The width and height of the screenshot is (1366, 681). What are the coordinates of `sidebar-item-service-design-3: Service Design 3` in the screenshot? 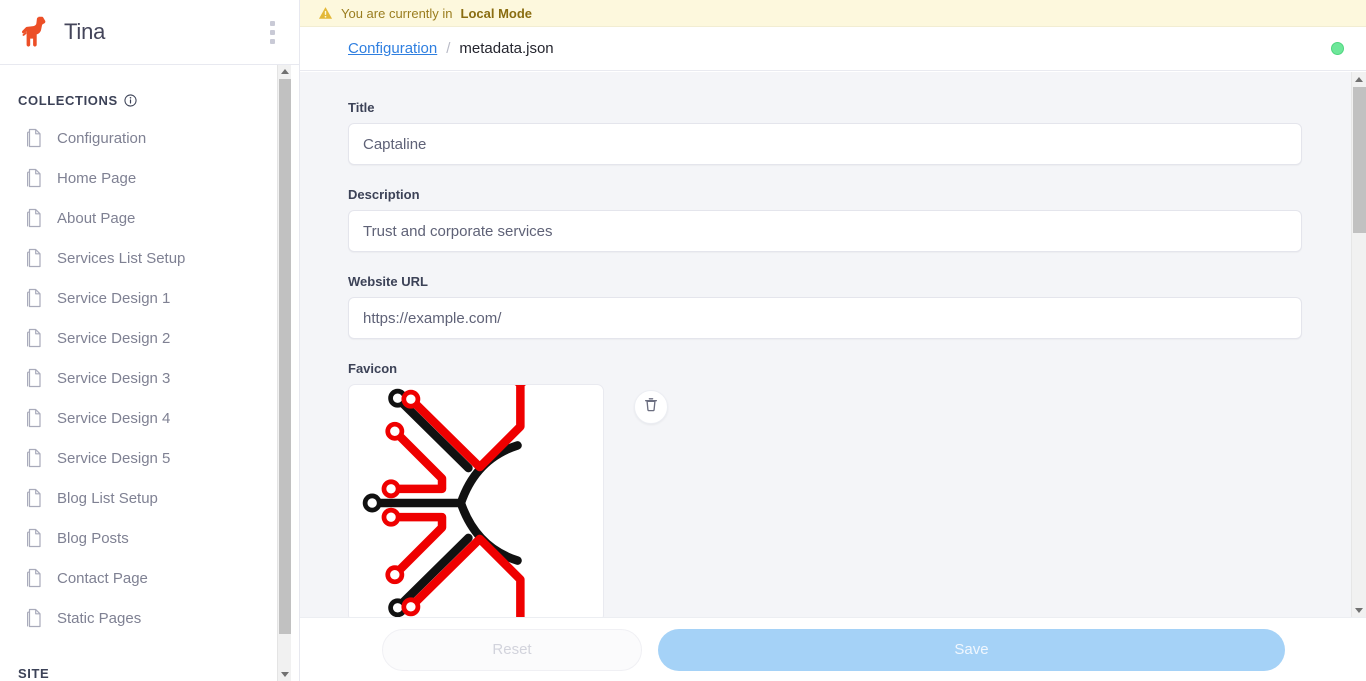 It's located at (146, 378).